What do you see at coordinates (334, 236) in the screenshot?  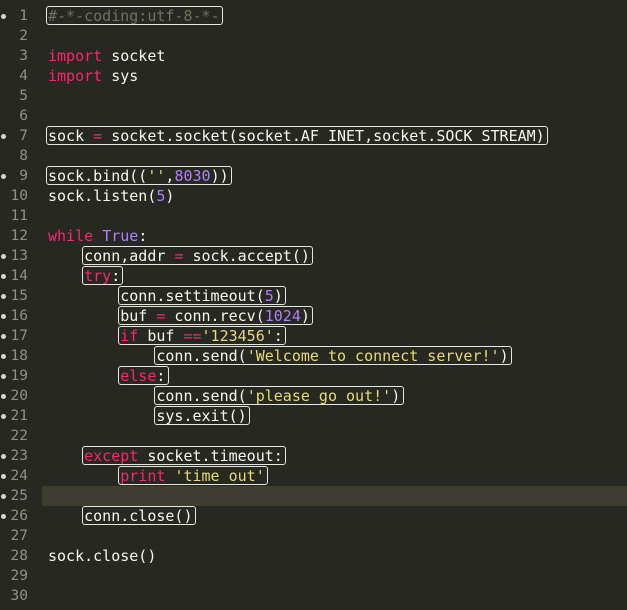 I see `code-area: while True:` at bounding box center [334, 236].